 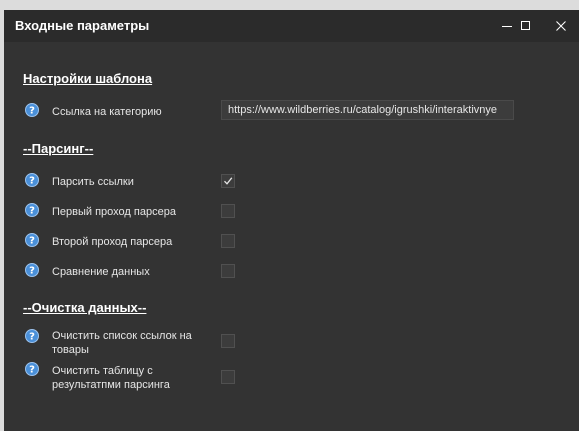 I want to click on title-bar: Входные параметры, so click(x=291, y=26).